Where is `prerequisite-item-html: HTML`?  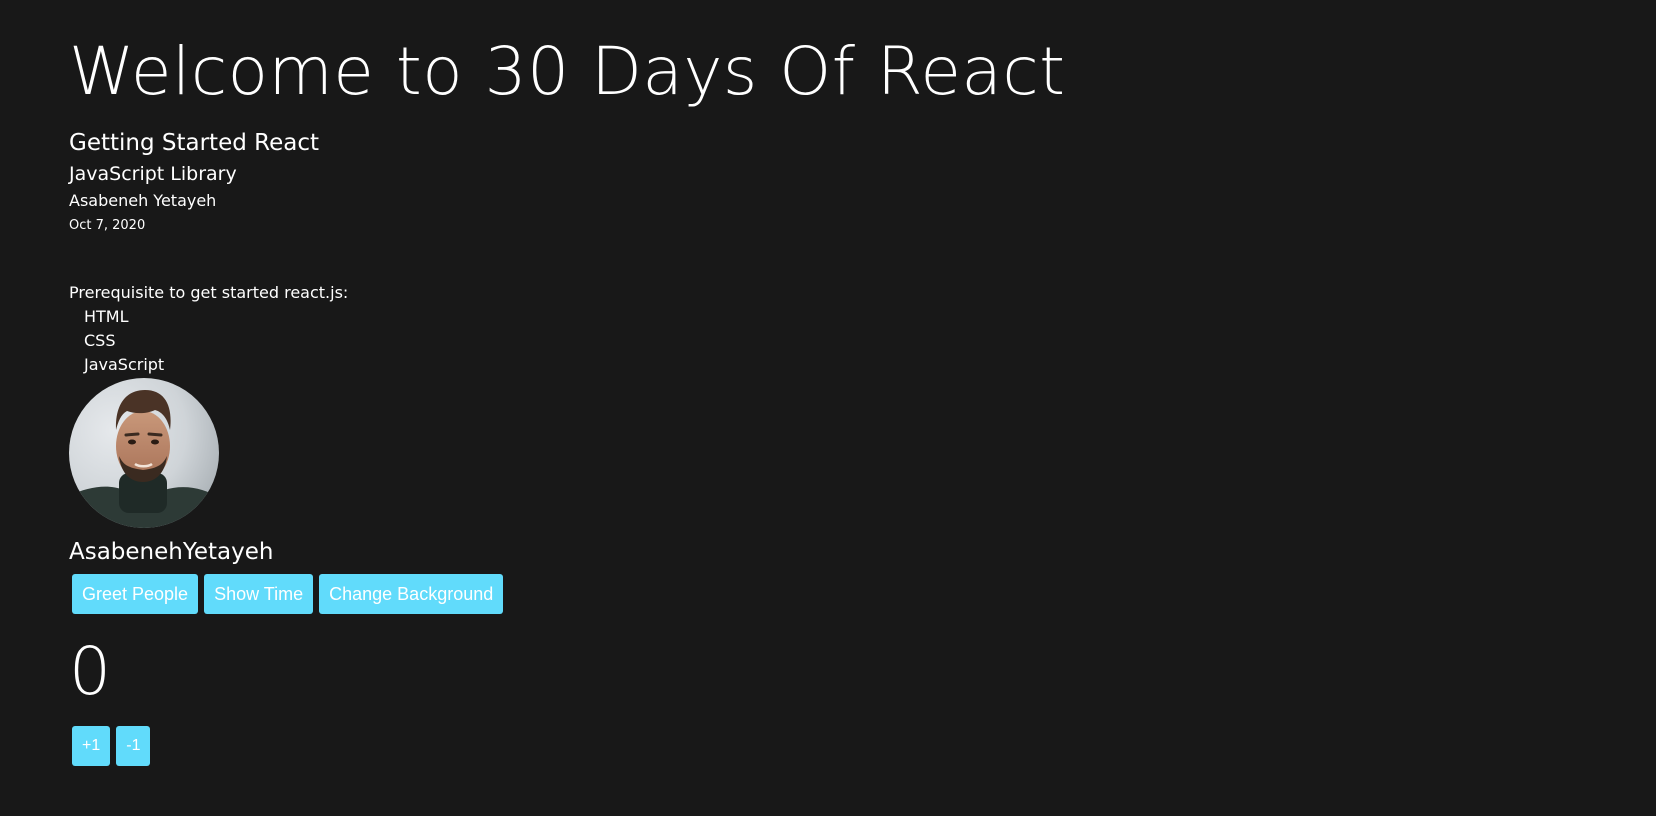 prerequisite-item-html: HTML is located at coordinates (106, 316).